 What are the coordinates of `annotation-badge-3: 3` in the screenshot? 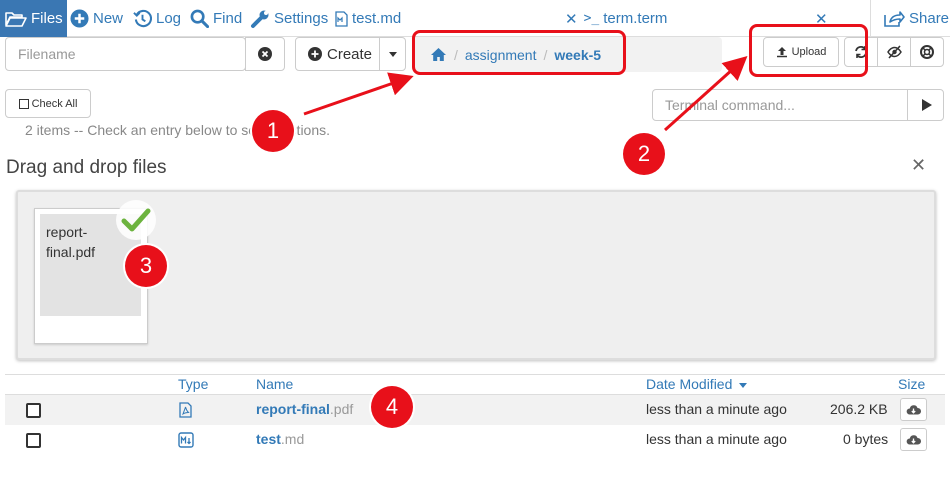 It's located at (146, 266).